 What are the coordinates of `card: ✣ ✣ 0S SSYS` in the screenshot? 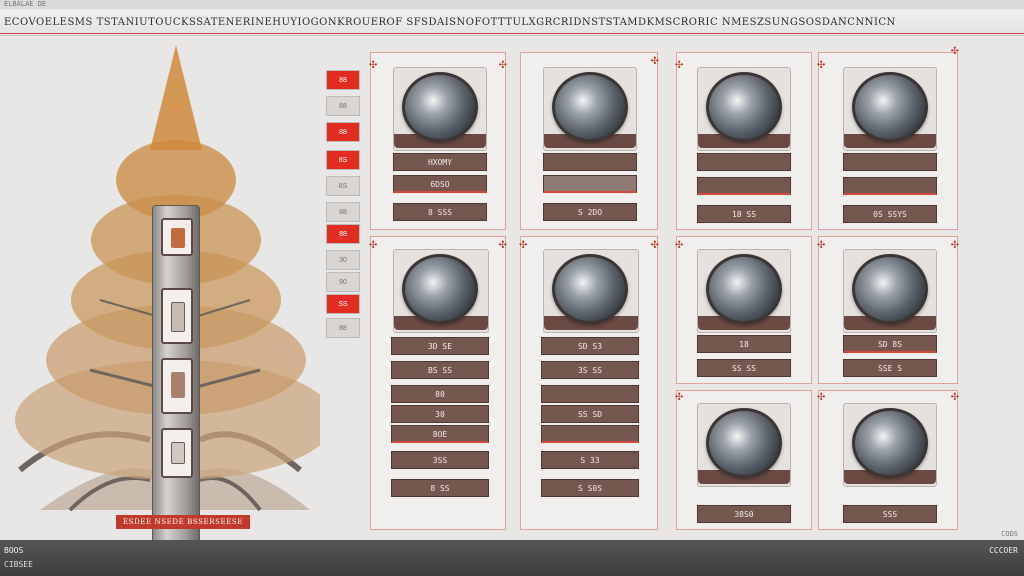 It's located at (888, 138).